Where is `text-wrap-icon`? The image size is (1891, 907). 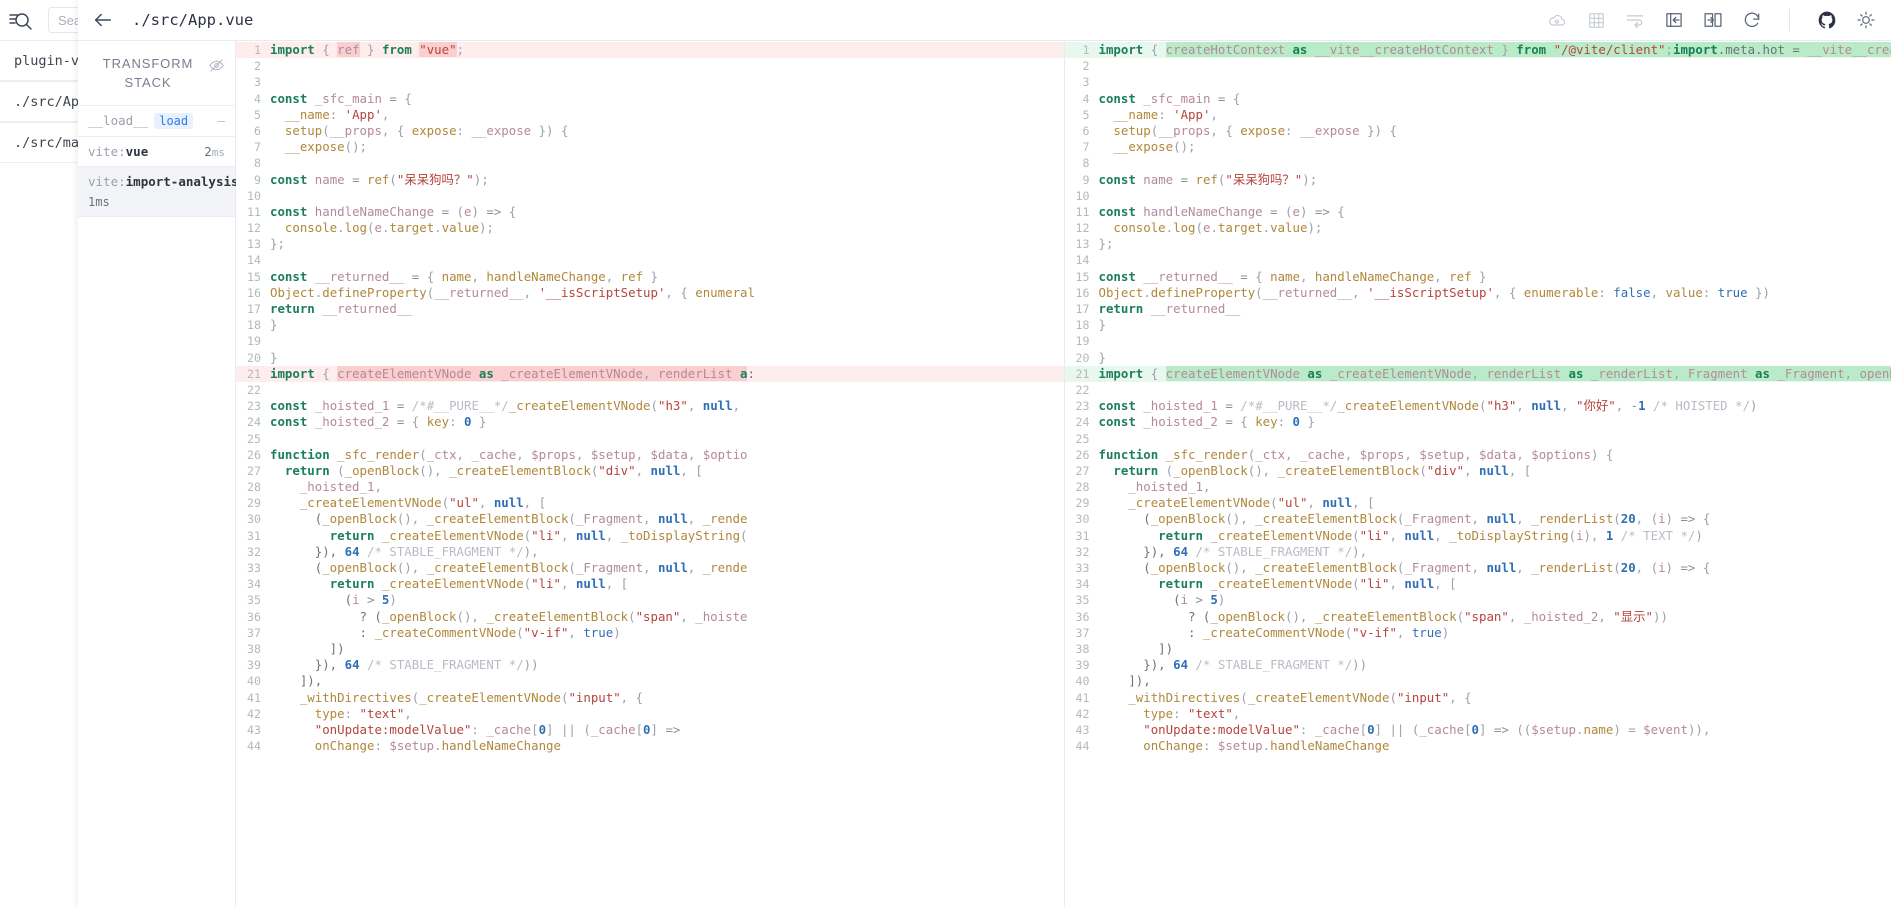
text-wrap-icon is located at coordinates (1635, 20).